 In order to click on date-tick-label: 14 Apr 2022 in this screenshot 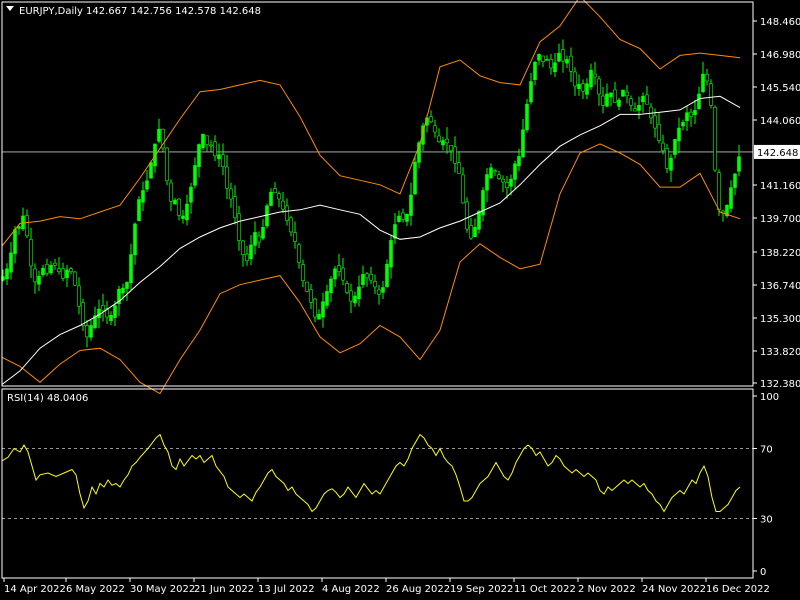, I will do `click(35, 589)`.